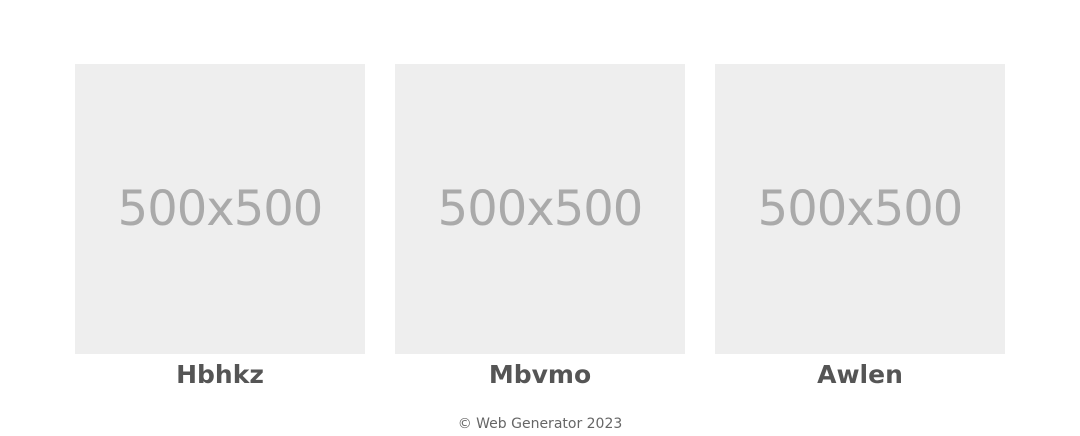  Describe the element at coordinates (220, 375) in the screenshot. I see `card-title: Hbhkz` at that location.